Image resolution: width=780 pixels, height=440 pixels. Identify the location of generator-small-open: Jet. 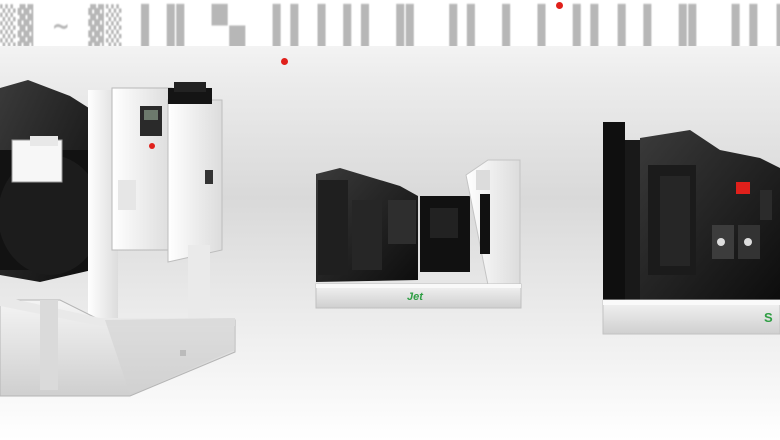
(418, 234).